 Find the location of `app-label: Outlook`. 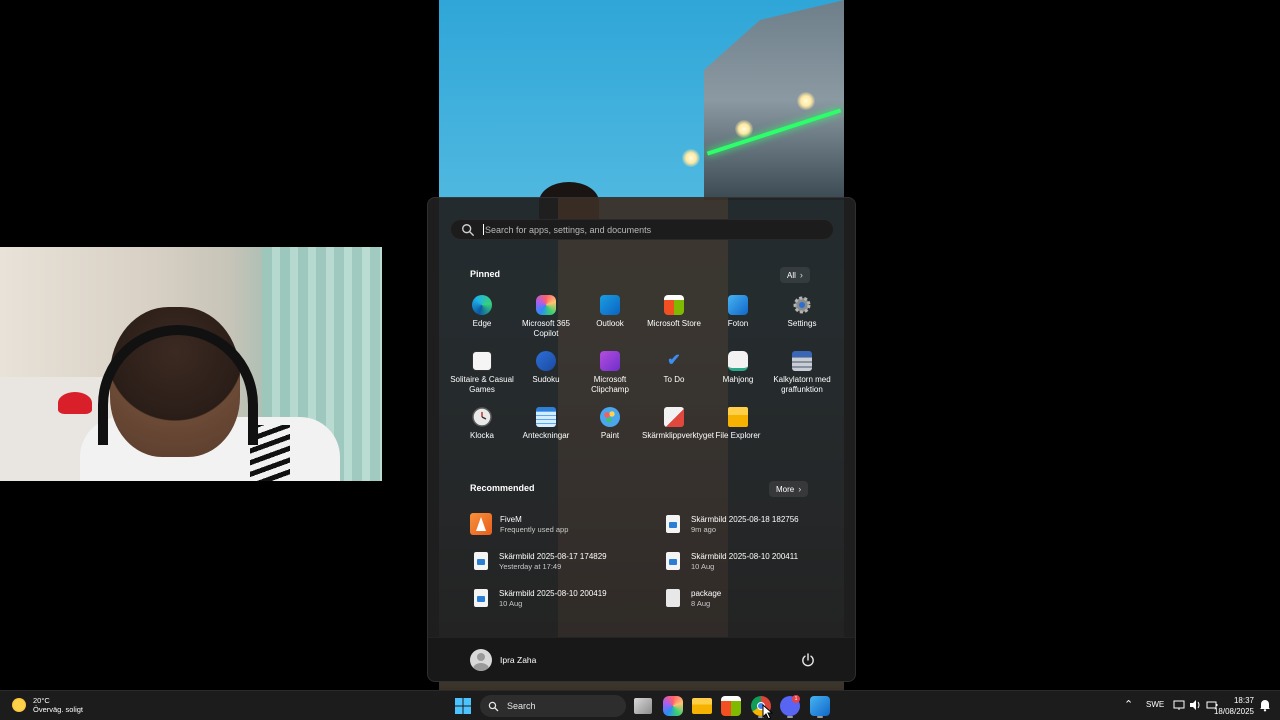

app-label: Outlook is located at coordinates (610, 323).